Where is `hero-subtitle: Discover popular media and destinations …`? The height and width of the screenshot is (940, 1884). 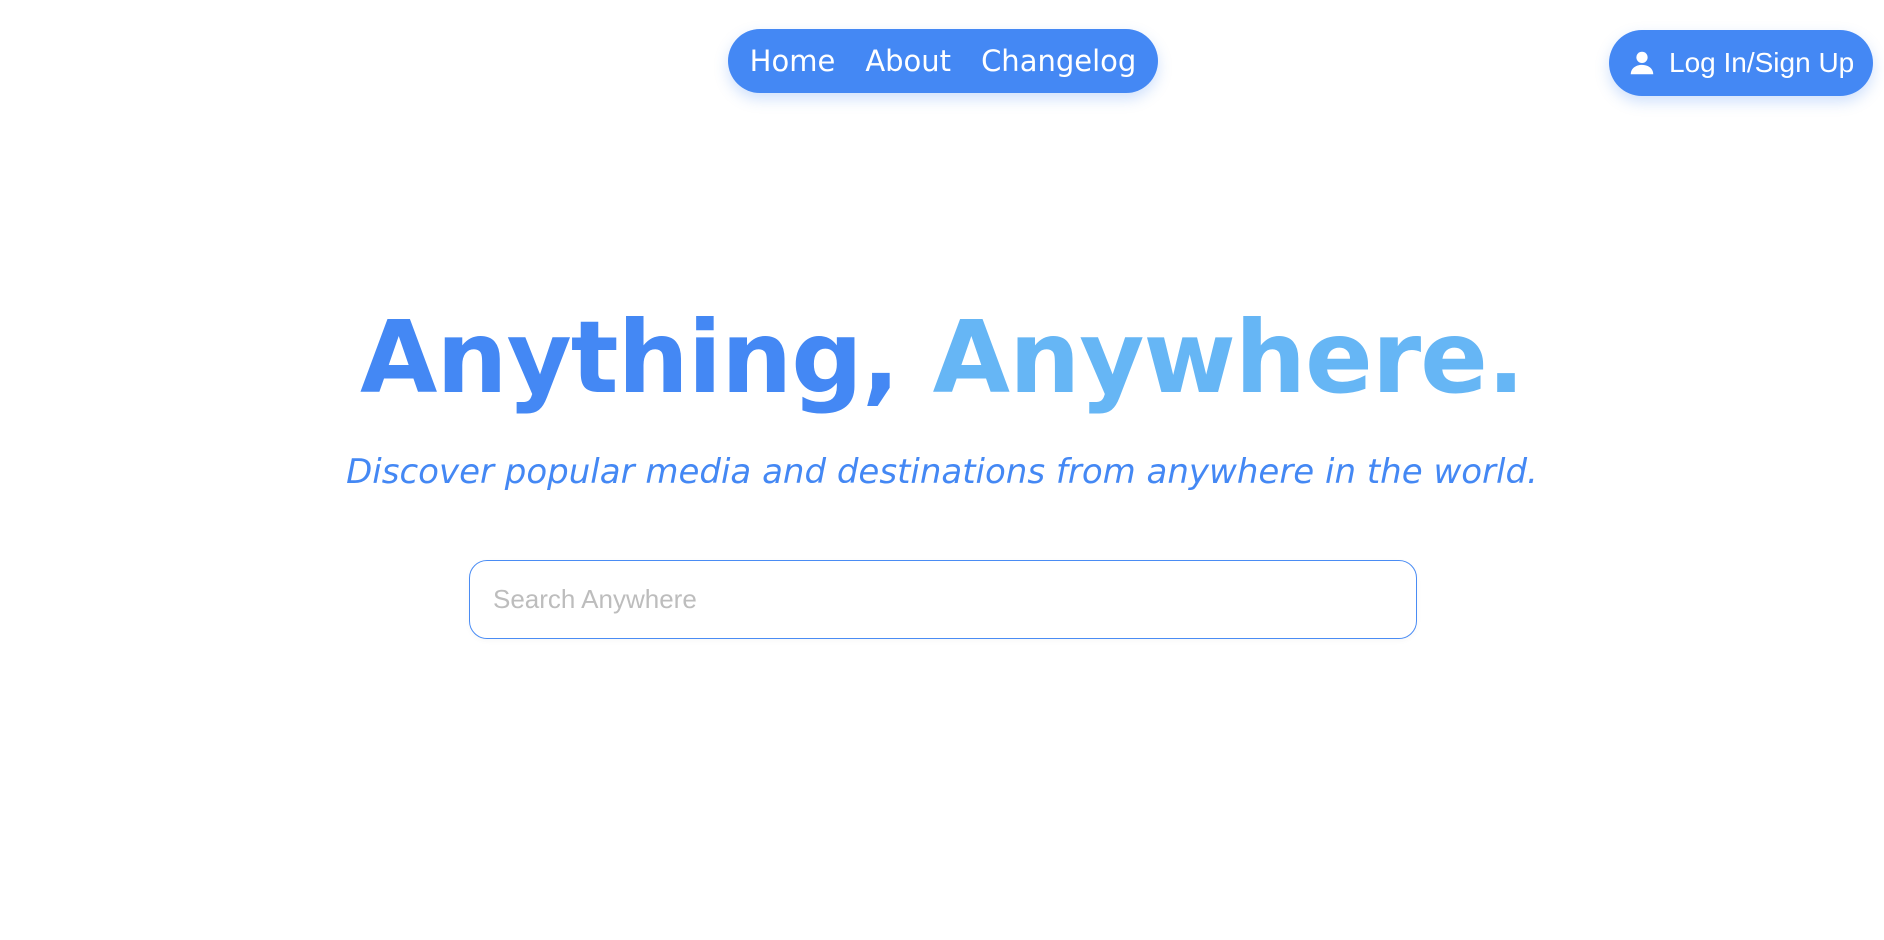
hero-subtitle: Discover popular media and destinations … is located at coordinates (942, 472).